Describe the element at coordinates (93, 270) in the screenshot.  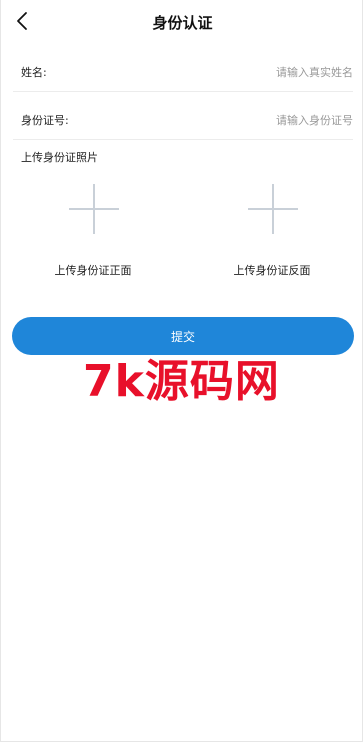
I see `upload-front-label: 上传身份证正面` at that location.